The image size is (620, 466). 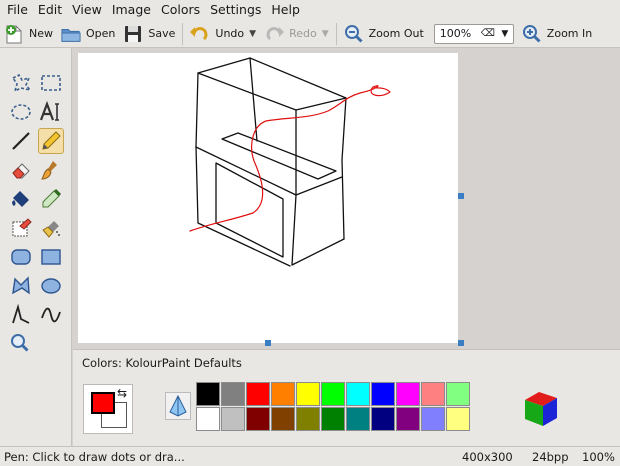 I want to click on foreground-background-selector: ⇆, so click(x=108, y=409).